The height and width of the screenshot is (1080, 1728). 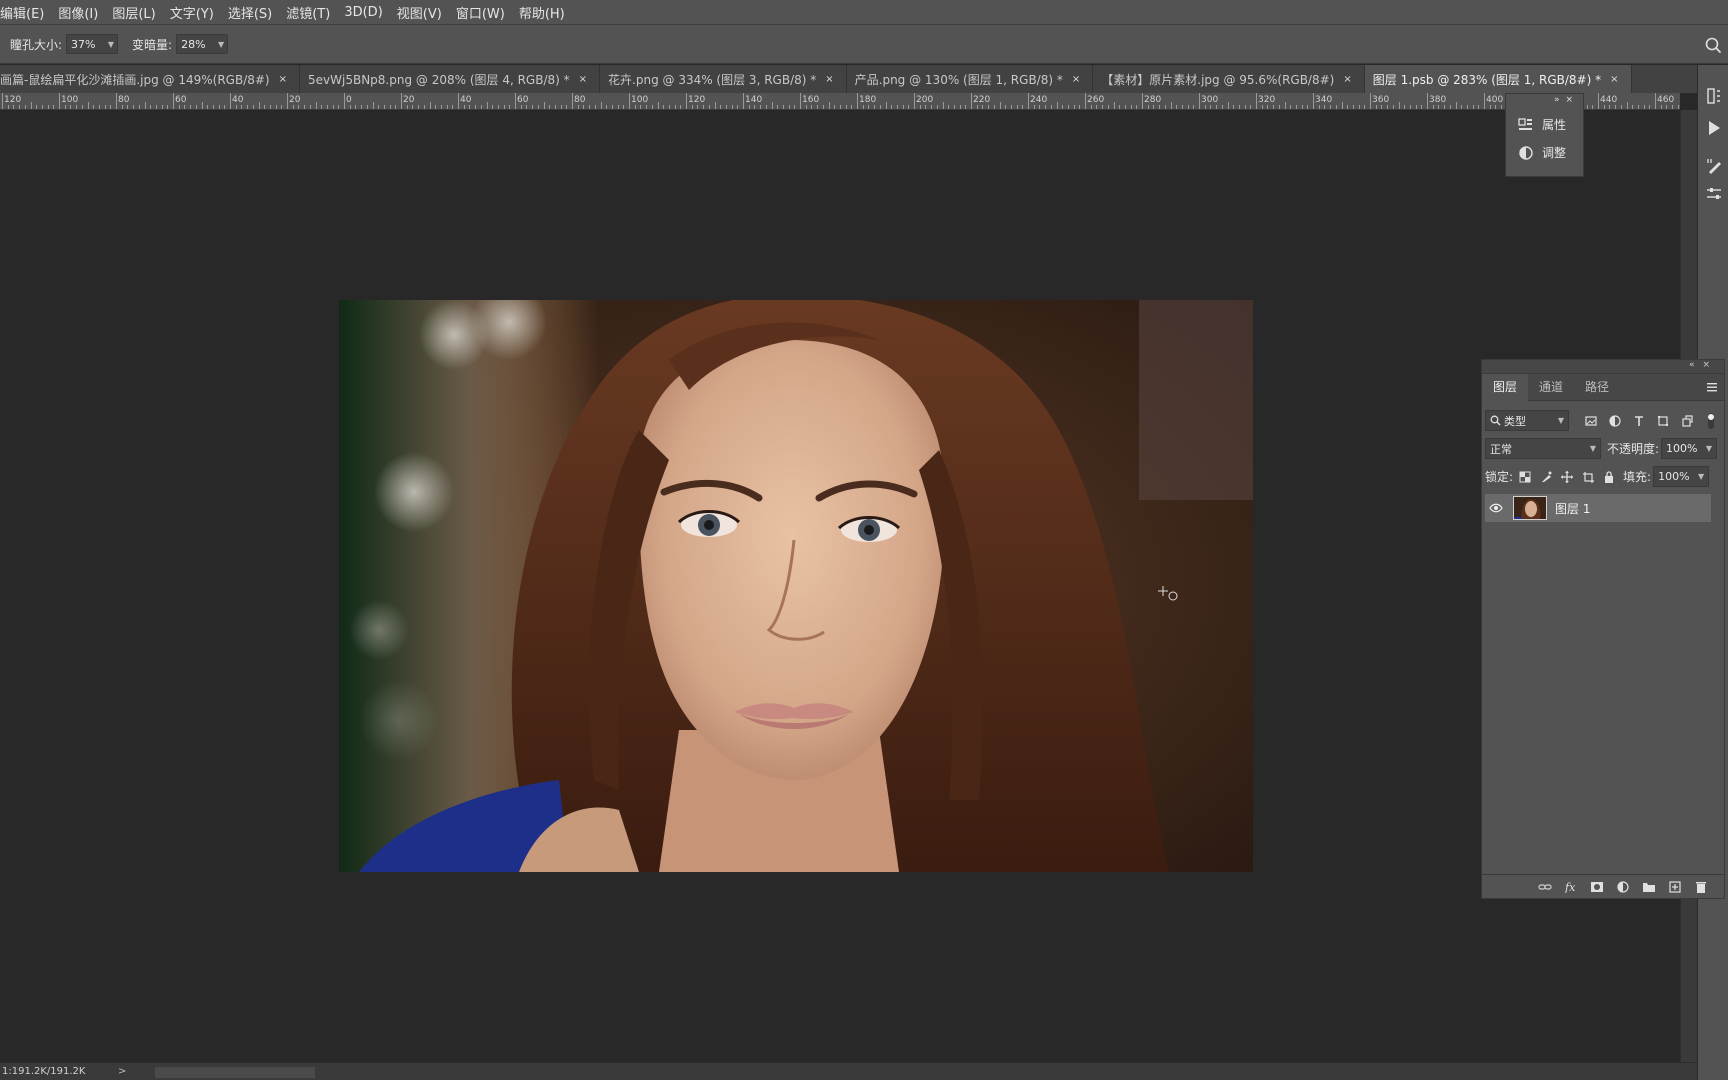 I want to click on brush-settings-icon, so click(x=1714, y=166).